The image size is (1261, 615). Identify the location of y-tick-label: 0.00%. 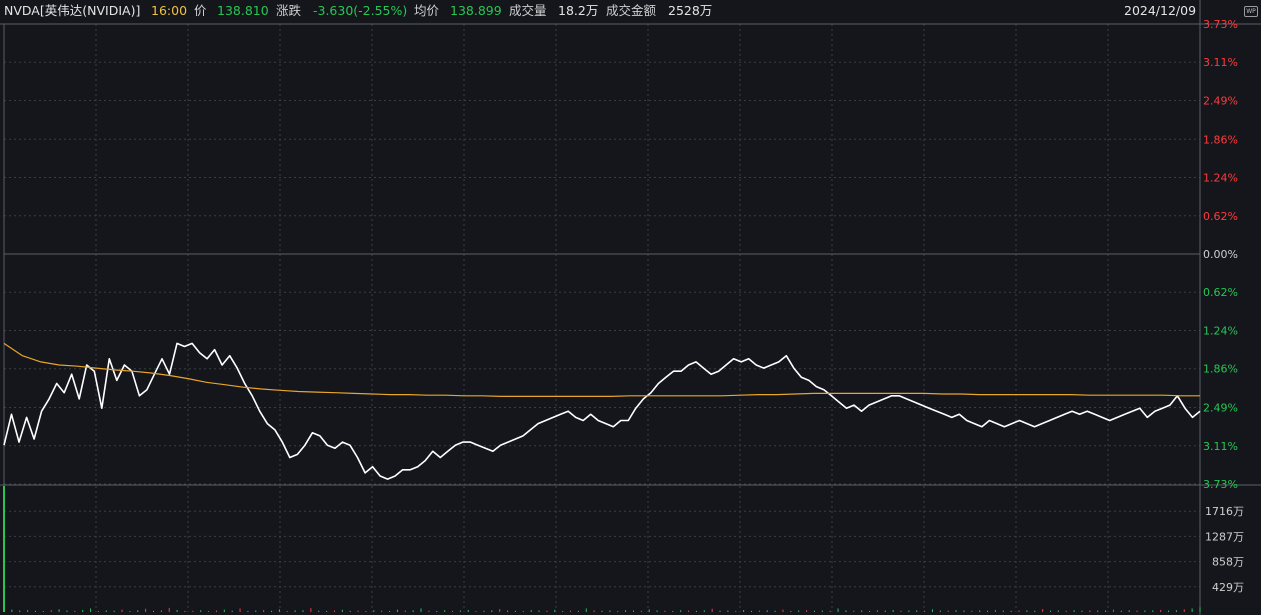
(1220, 254).